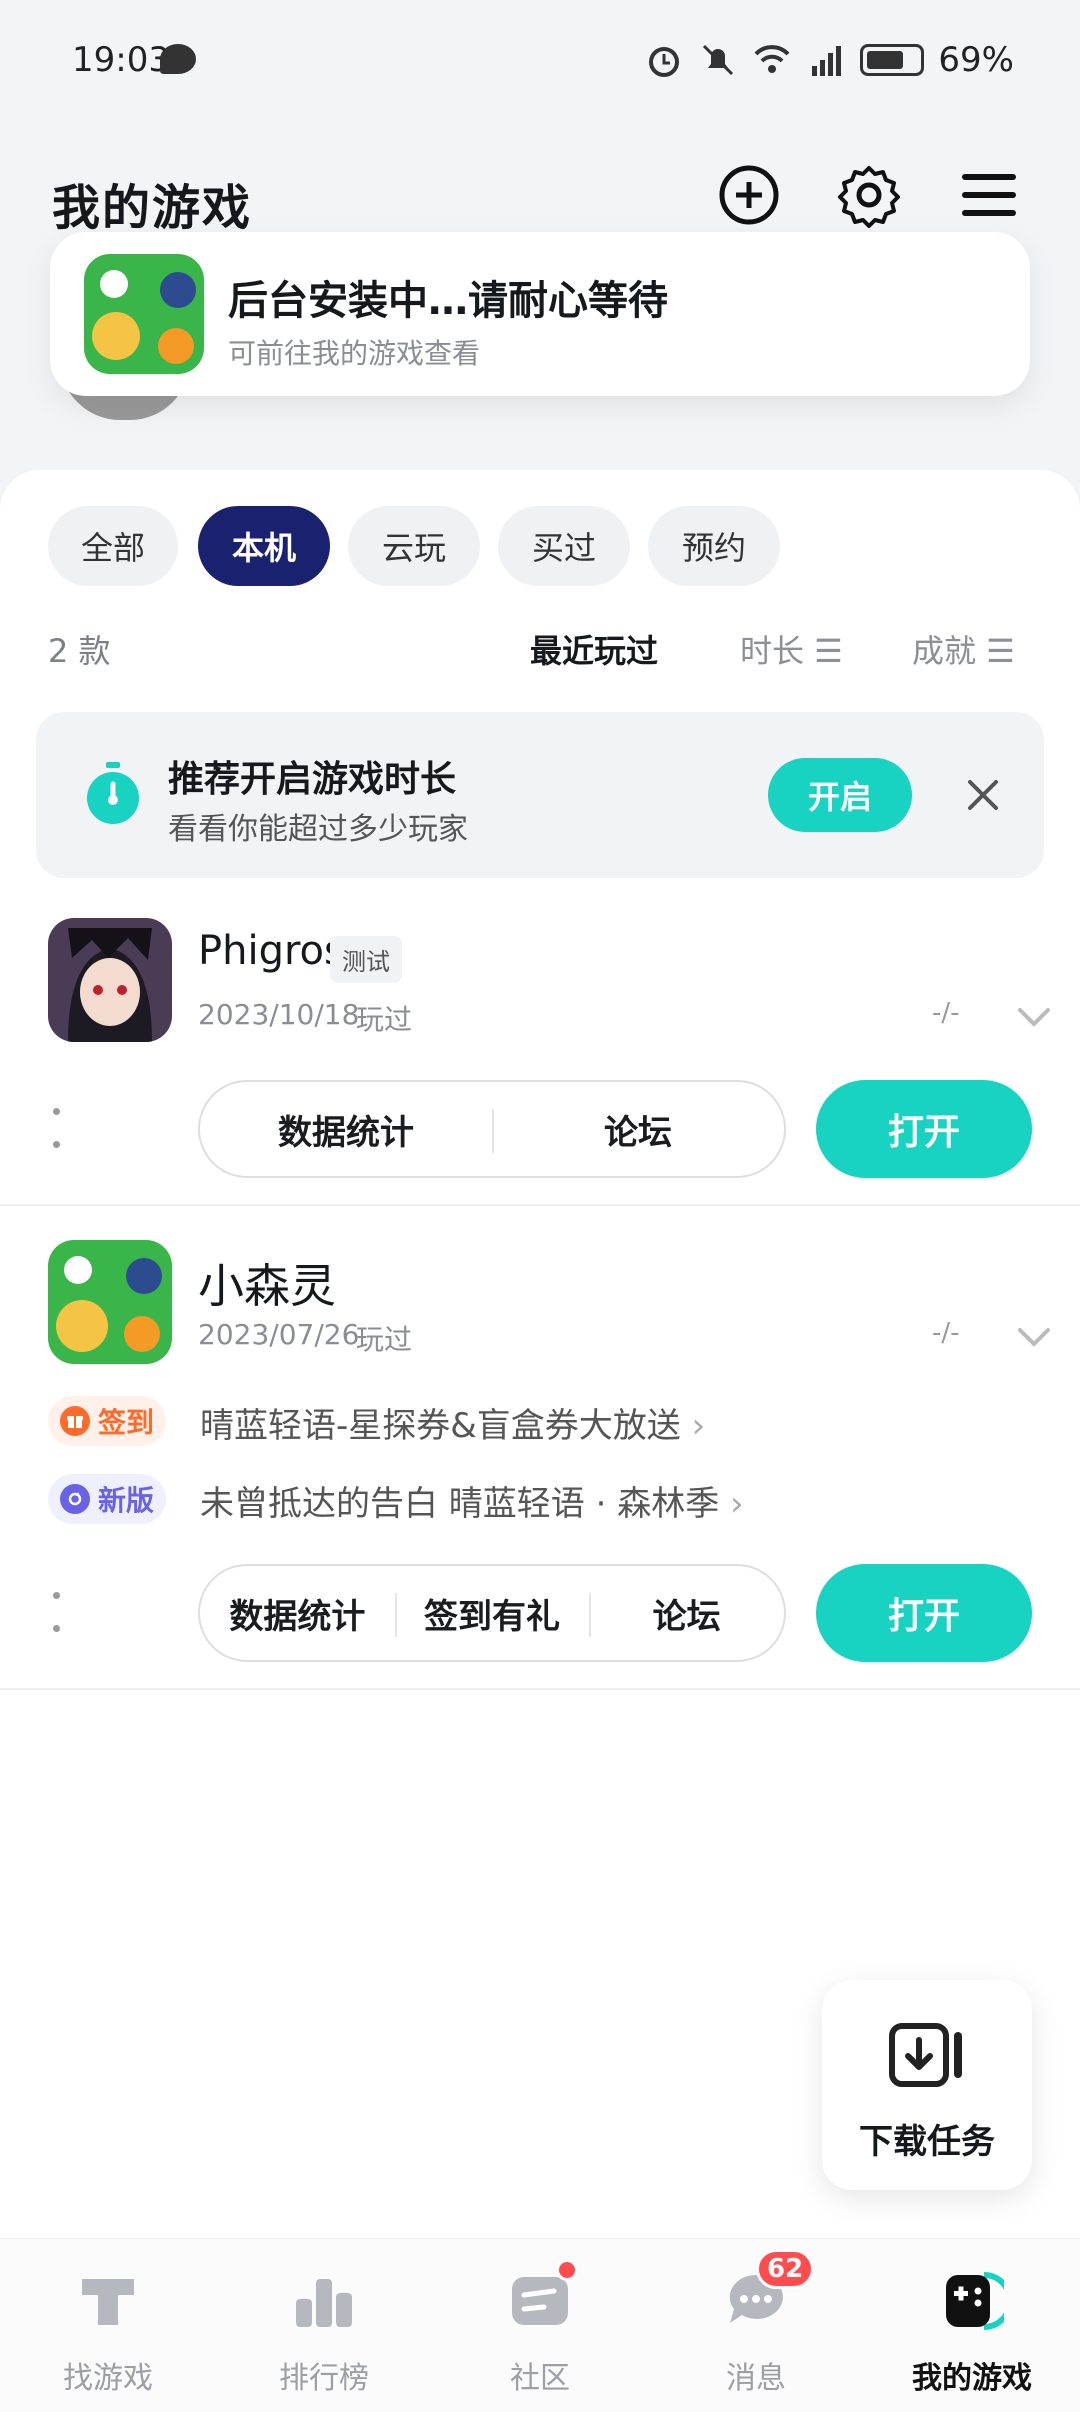  I want to click on chip-purchased: 买过, so click(564, 546).